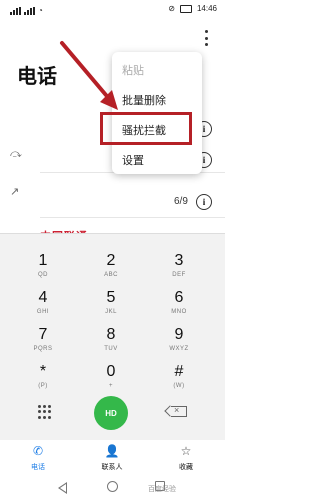 The width and height of the screenshot is (320, 500). I want to click on nav-item-phone: ✆ 电话, so click(38, 458).